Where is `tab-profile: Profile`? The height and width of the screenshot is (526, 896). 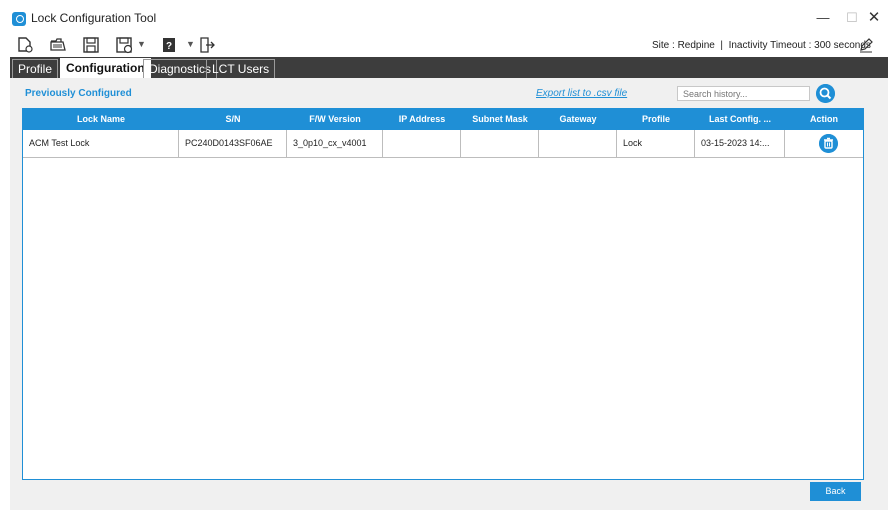
tab-profile: Profile is located at coordinates (35, 68).